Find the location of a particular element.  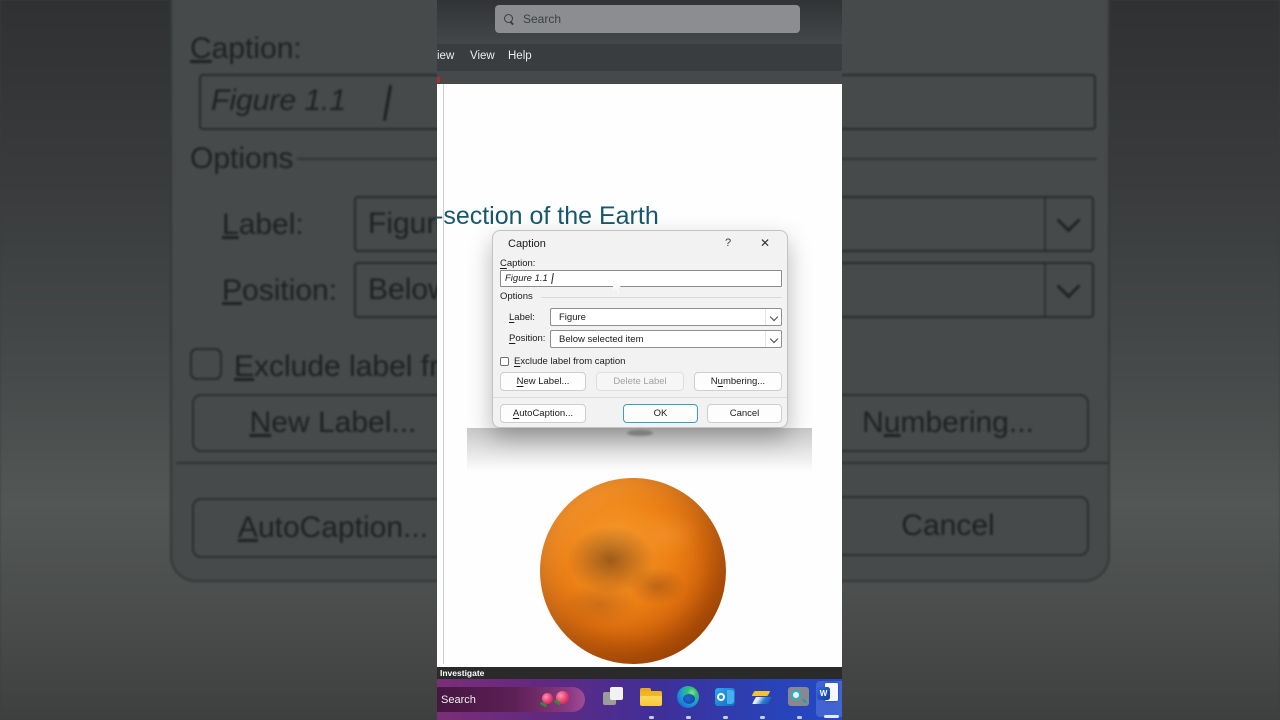

outlook-icon is located at coordinates (725, 697).